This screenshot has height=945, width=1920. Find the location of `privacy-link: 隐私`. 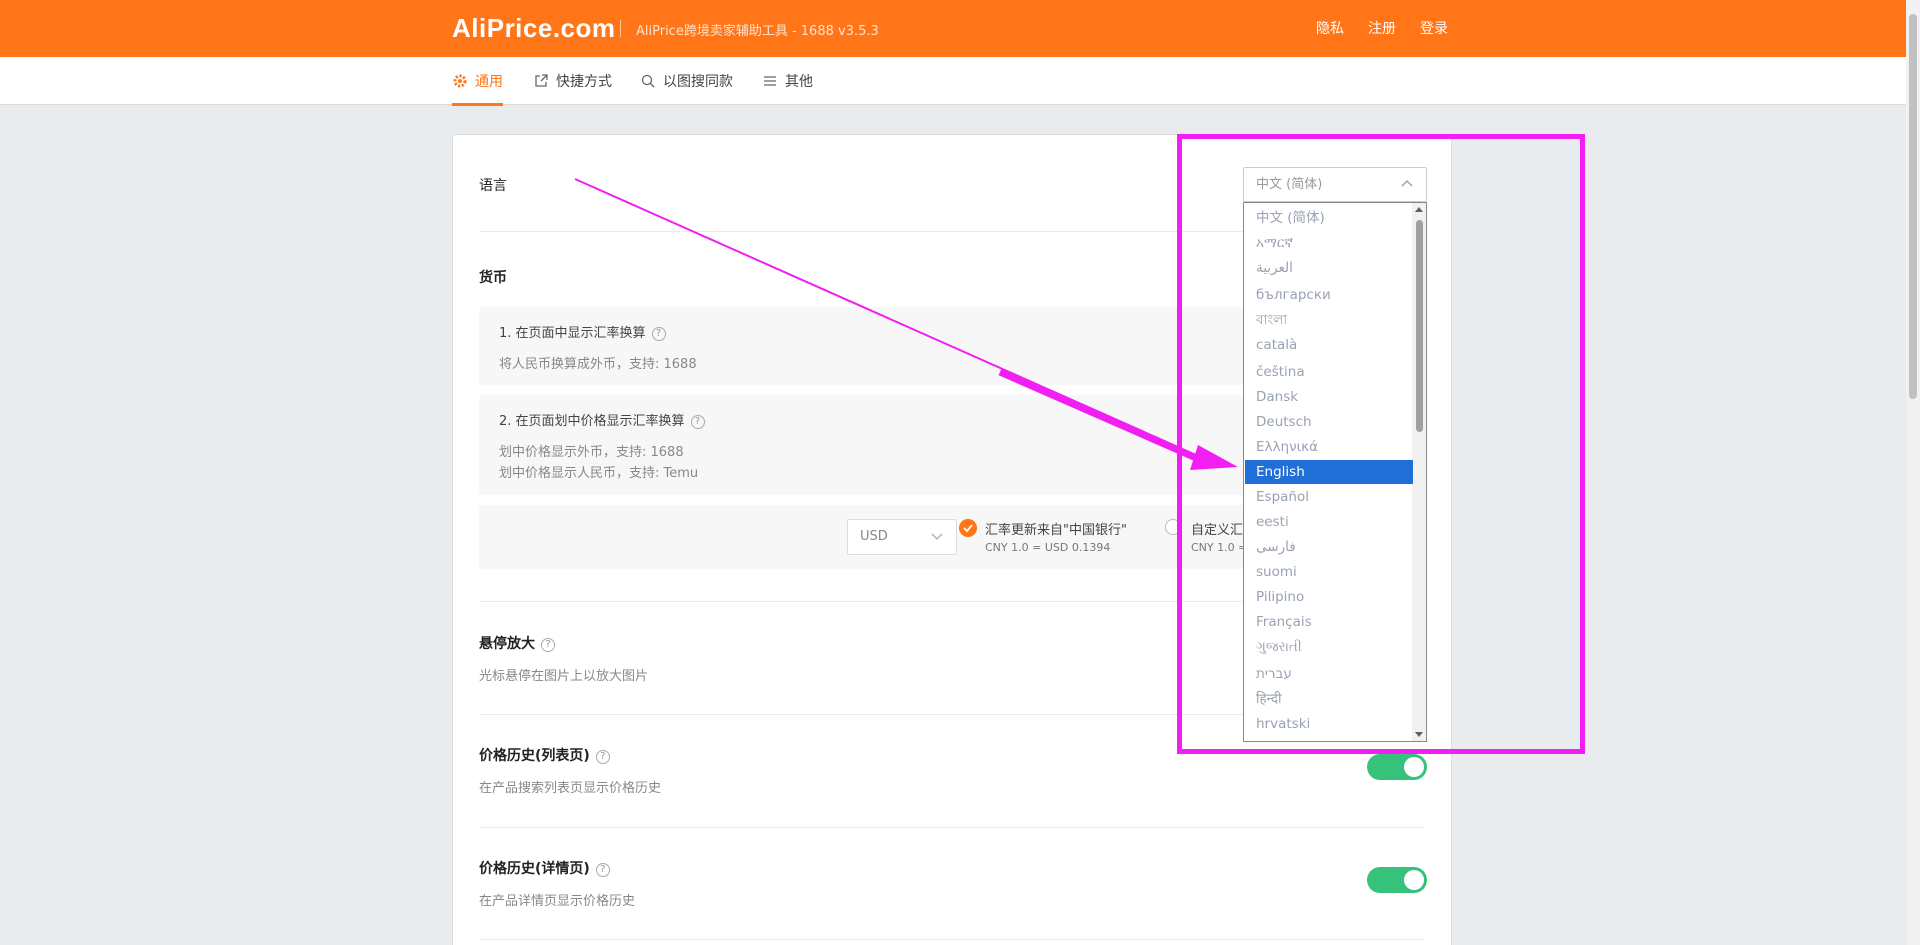

privacy-link: 隐私 is located at coordinates (1330, 28).